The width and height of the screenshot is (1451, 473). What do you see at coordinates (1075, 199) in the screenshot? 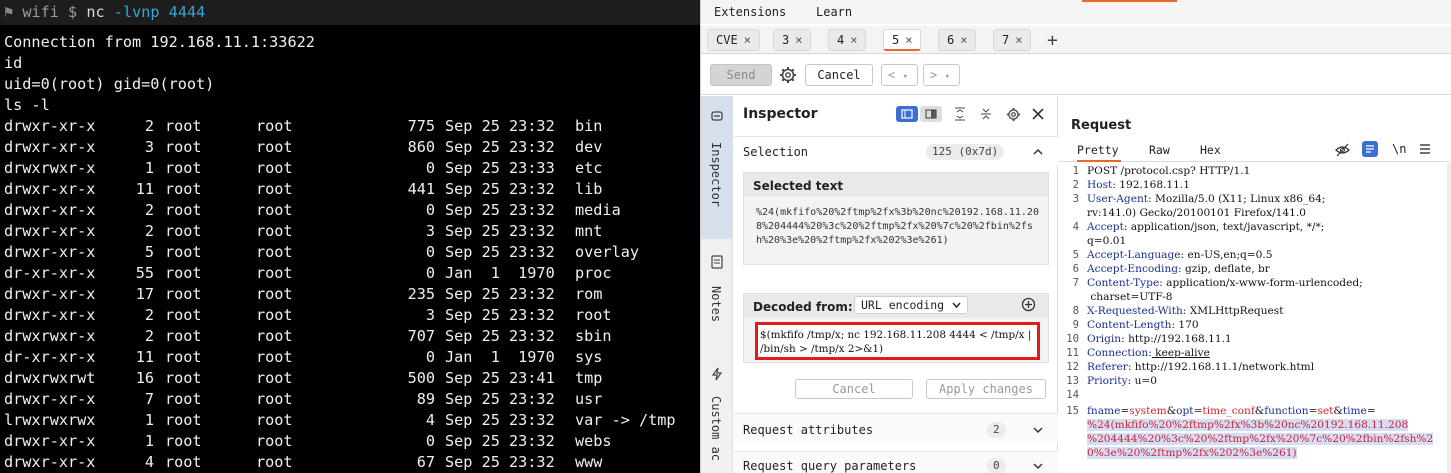
I see `line-number: 3` at bounding box center [1075, 199].